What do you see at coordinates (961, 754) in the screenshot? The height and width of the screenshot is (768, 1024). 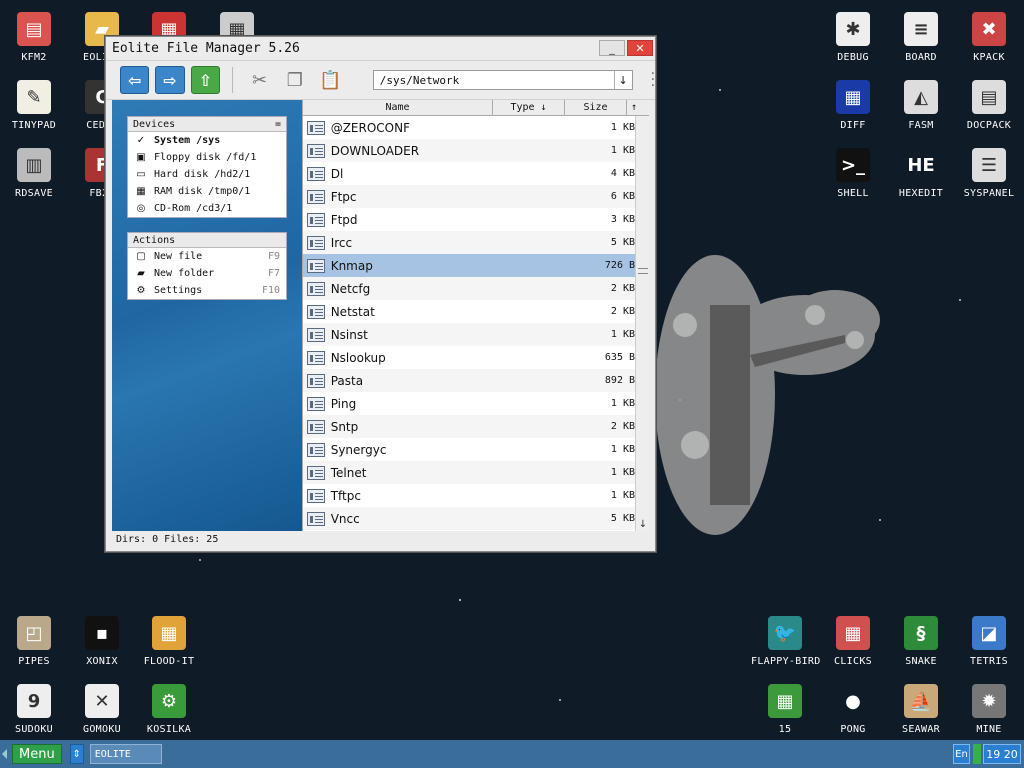 I see `language-indicator: En` at bounding box center [961, 754].